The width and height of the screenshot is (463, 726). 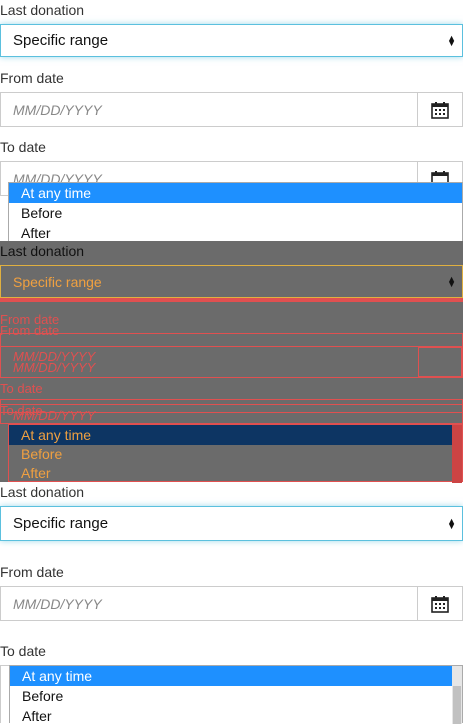 What do you see at coordinates (23, 147) in the screenshot?
I see `to-date-label: To date` at bounding box center [23, 147].